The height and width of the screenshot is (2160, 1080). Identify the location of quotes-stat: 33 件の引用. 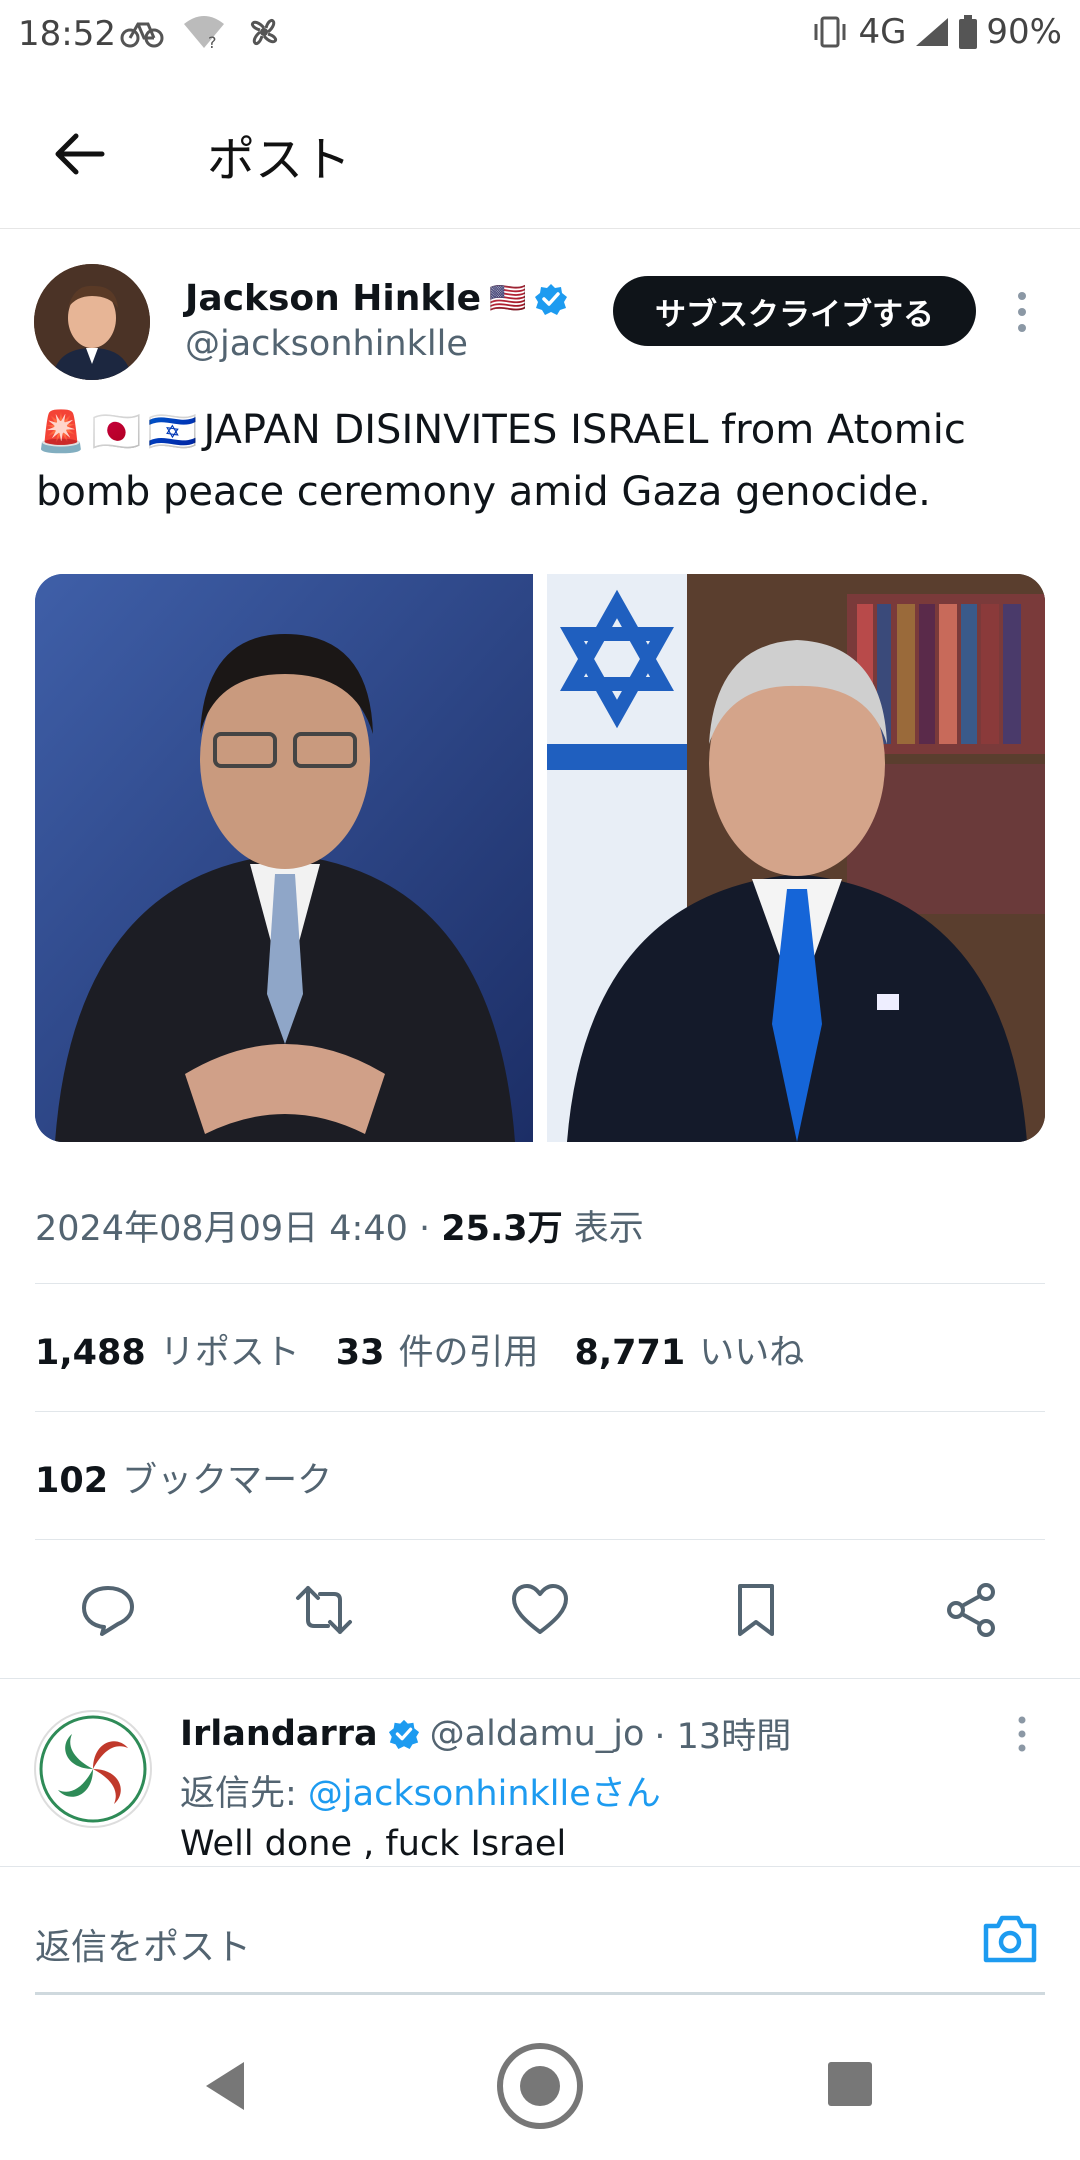
(437, 1349).